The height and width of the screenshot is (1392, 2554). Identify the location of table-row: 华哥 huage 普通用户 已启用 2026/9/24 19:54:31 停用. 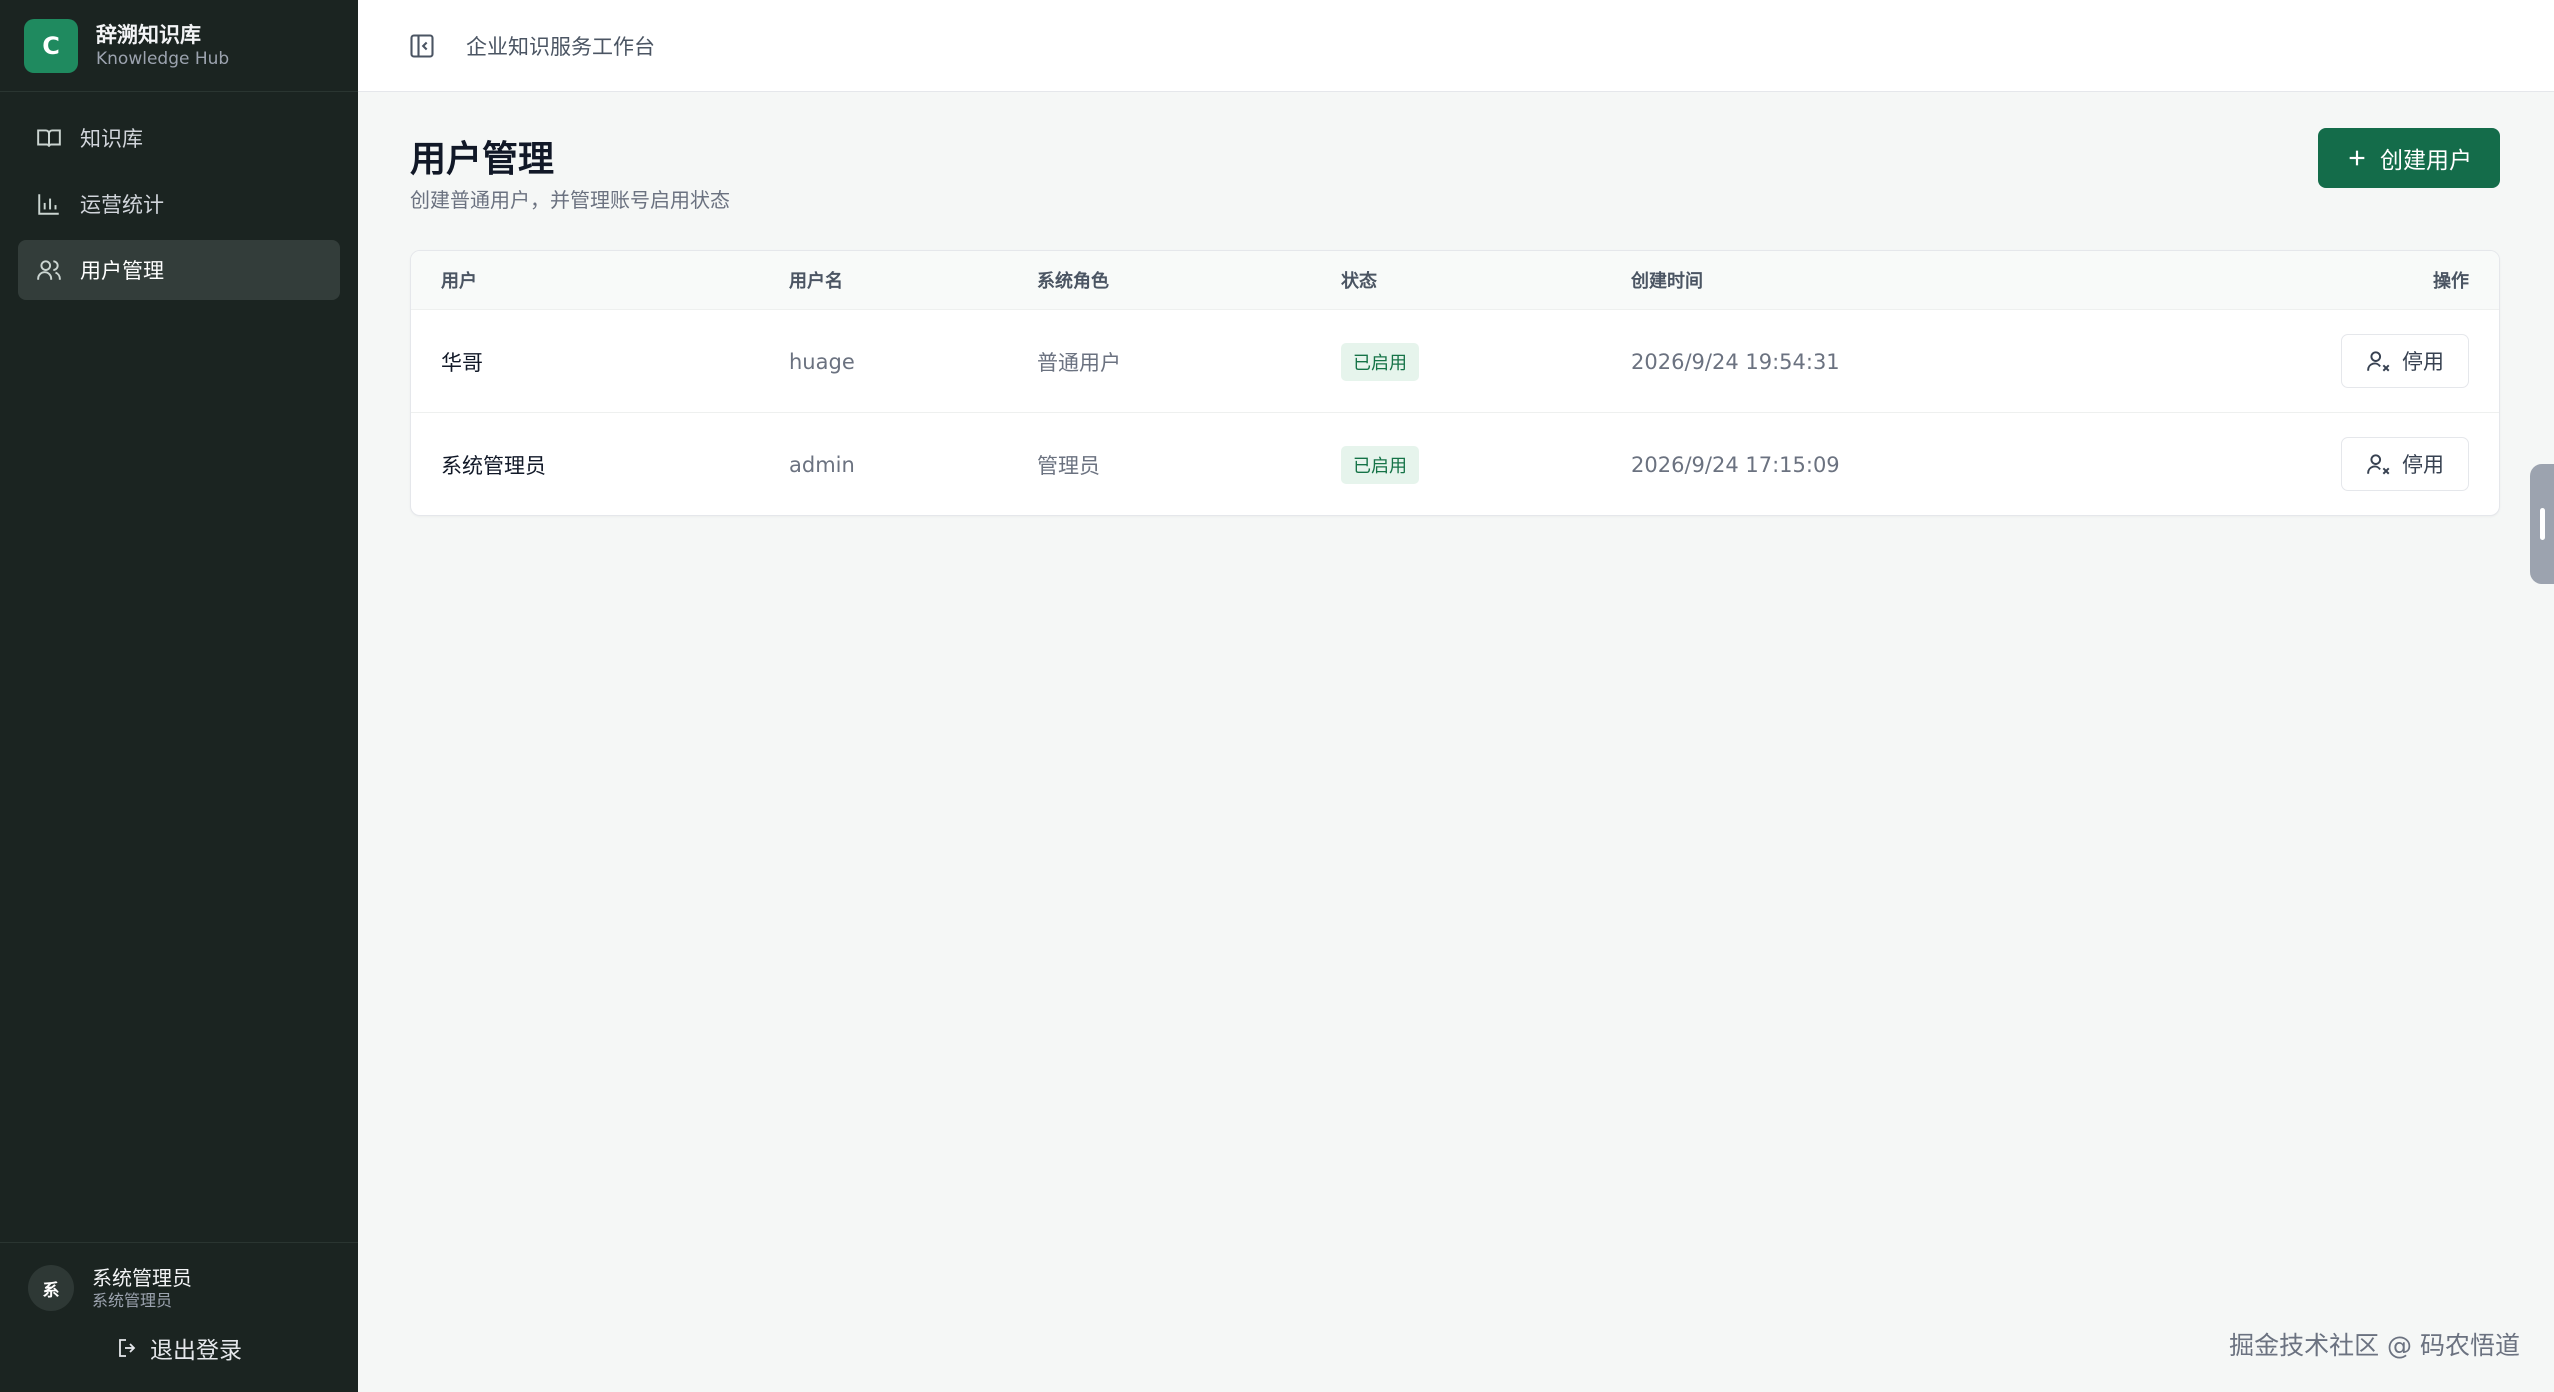
(1455, 360).